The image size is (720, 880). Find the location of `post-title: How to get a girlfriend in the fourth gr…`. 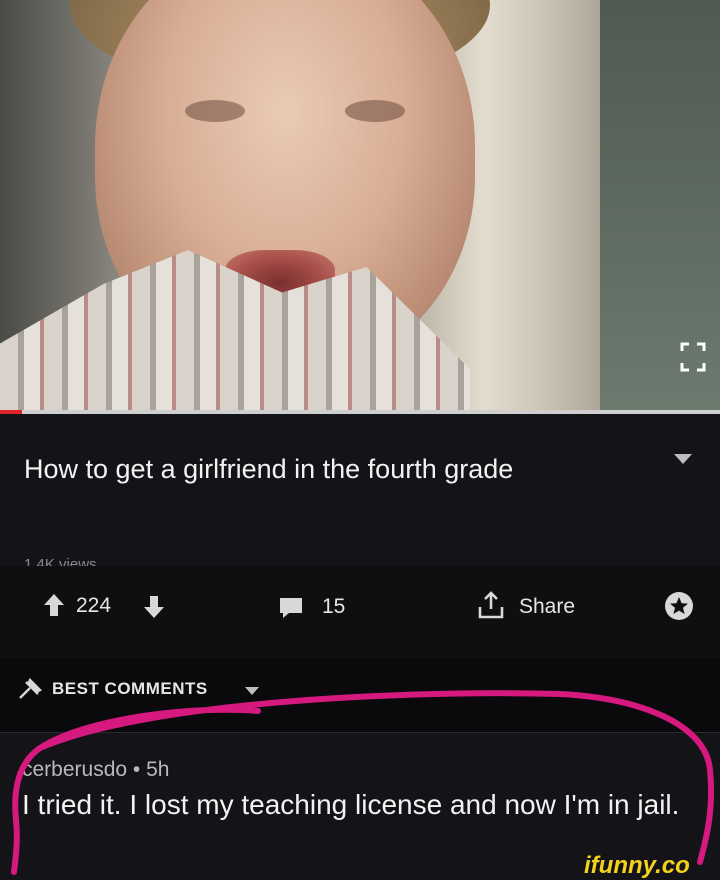

post-title: How to get a girlfriend in the fourth gr… is located at coordinates (269, 469).